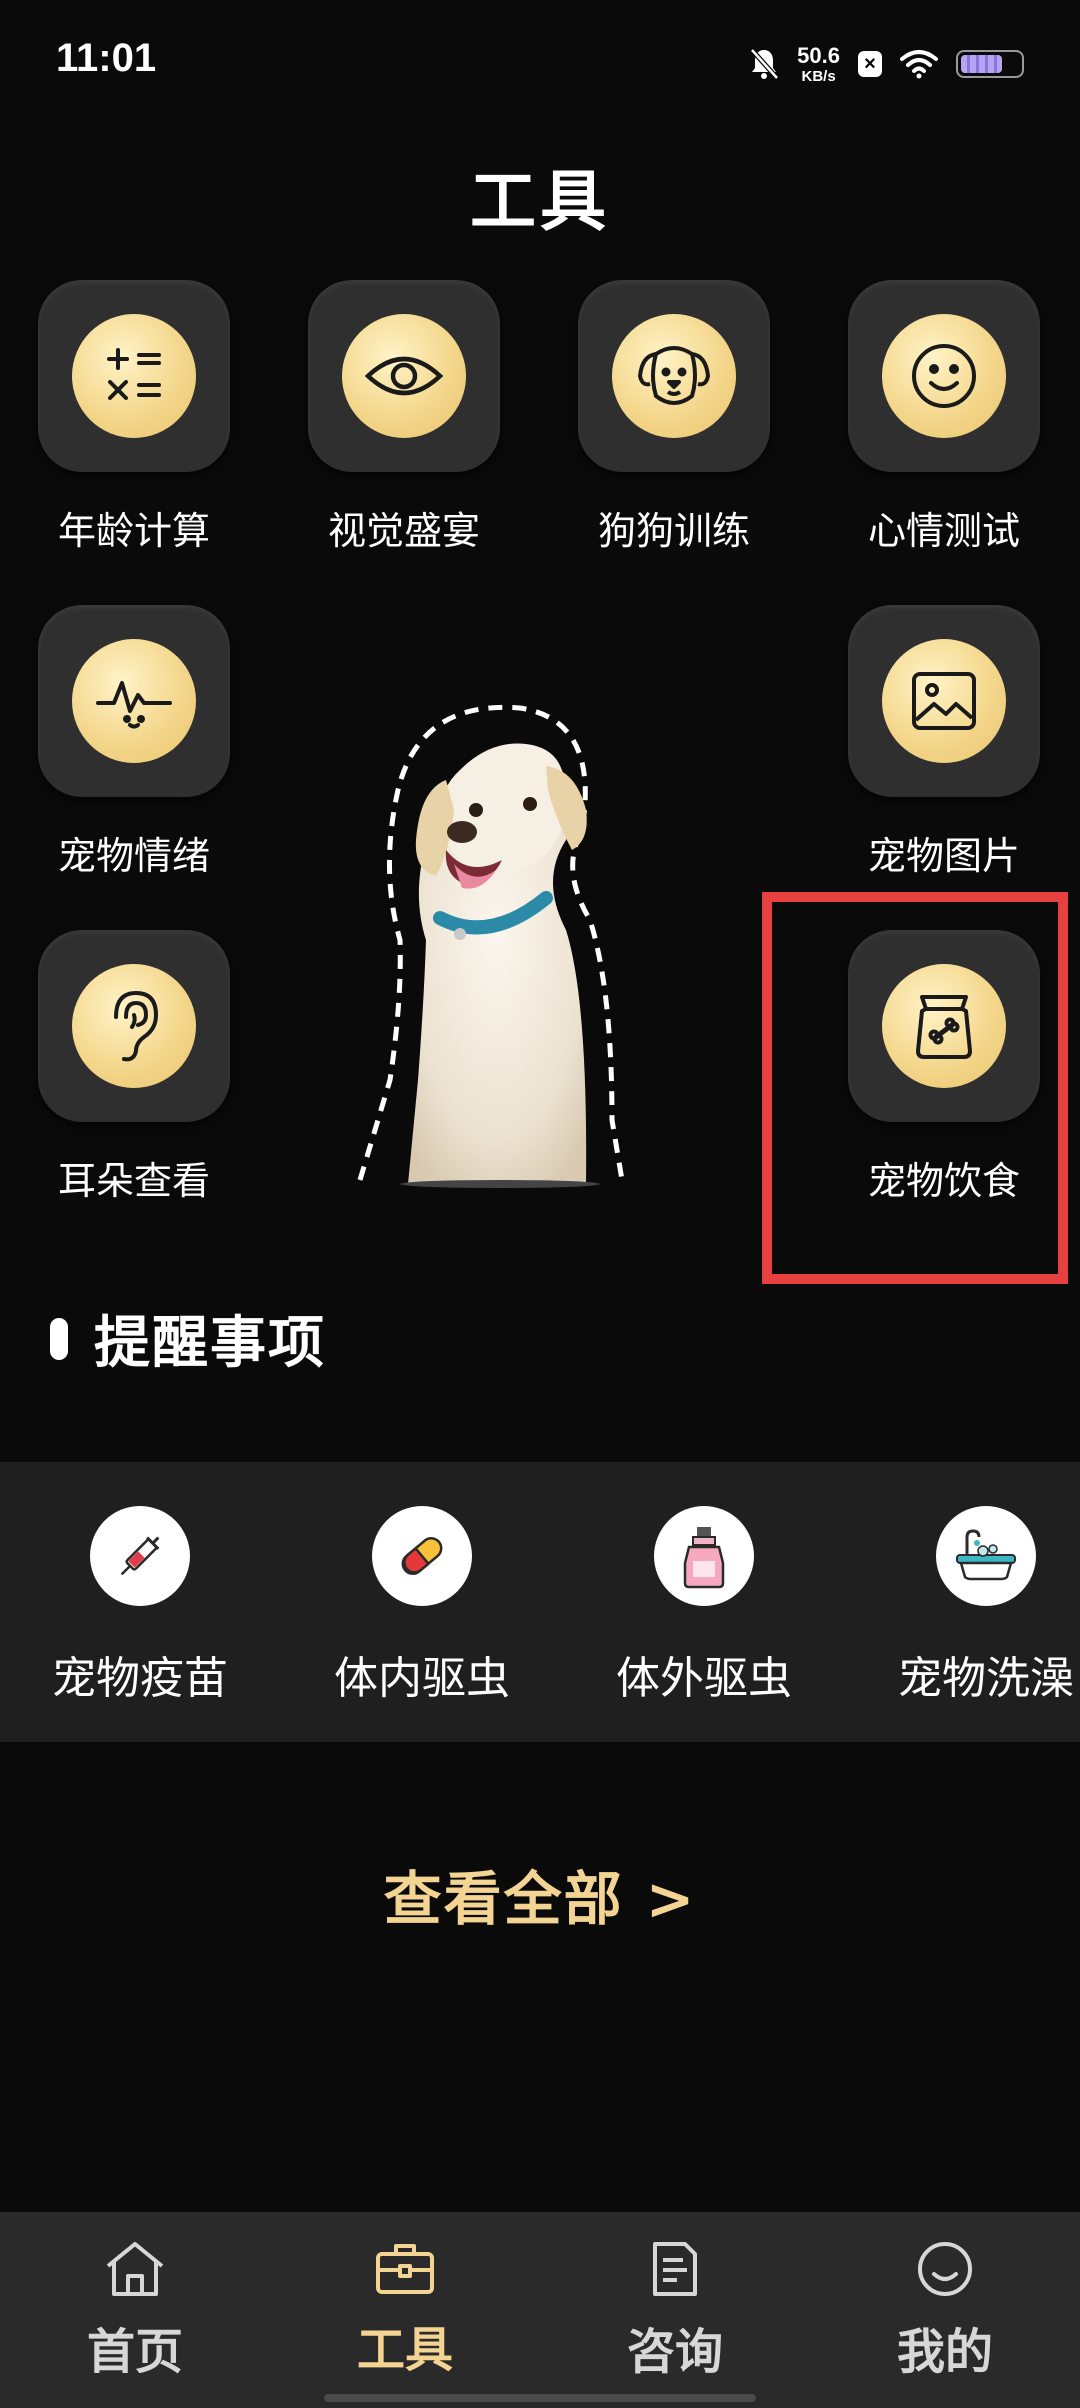 This screenshot has width=1080, height=2408. I want to click on tile-label: 耳朵查看, so click(133, 1181).